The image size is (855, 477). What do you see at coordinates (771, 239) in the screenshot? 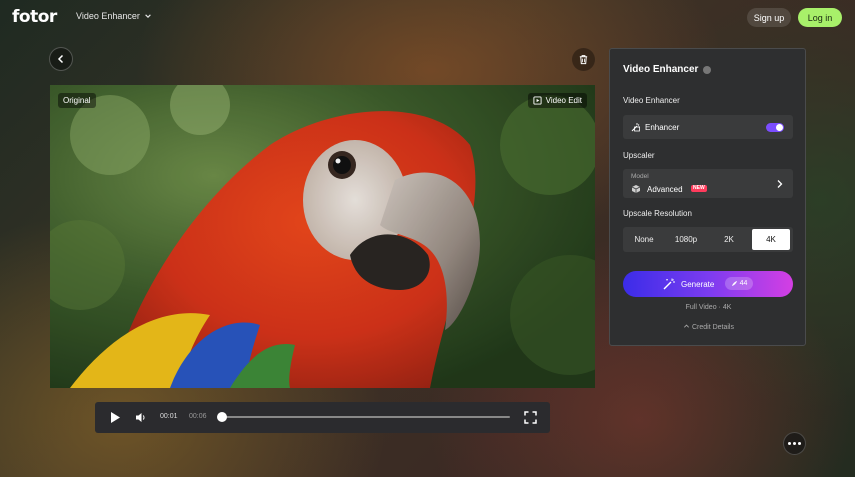
I see `resolution-option-4k: 4K` at bounding box center [771, 239].